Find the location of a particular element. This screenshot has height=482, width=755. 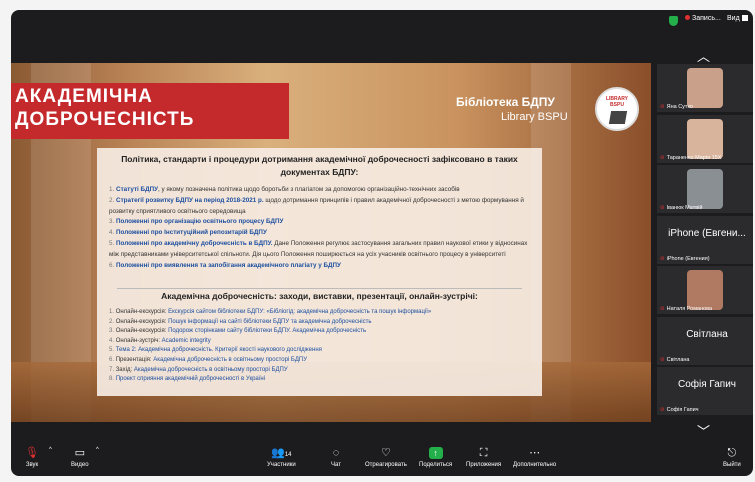

slide-title: АКАДЕМІЧНА ДОБРОЧЕСНІСТЬ is located at coordinates (105, 108).